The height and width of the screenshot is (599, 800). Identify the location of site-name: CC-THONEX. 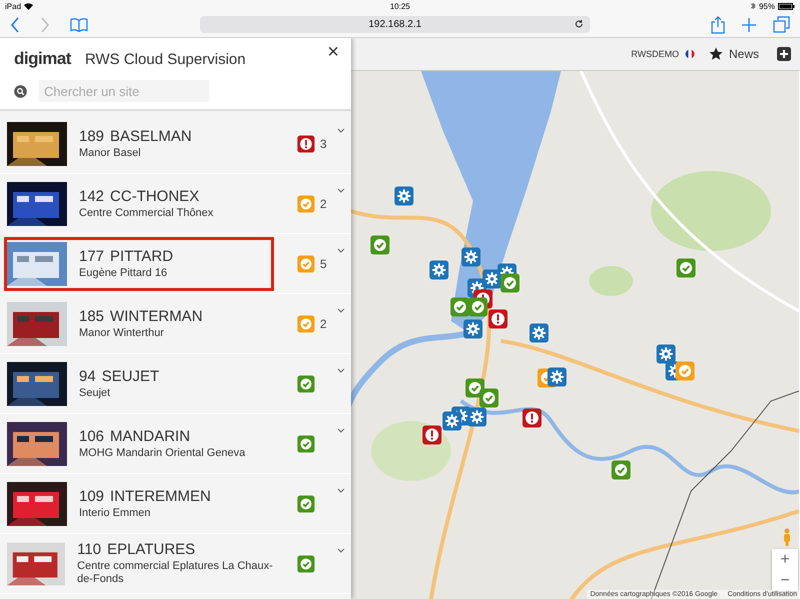
(155, 196).